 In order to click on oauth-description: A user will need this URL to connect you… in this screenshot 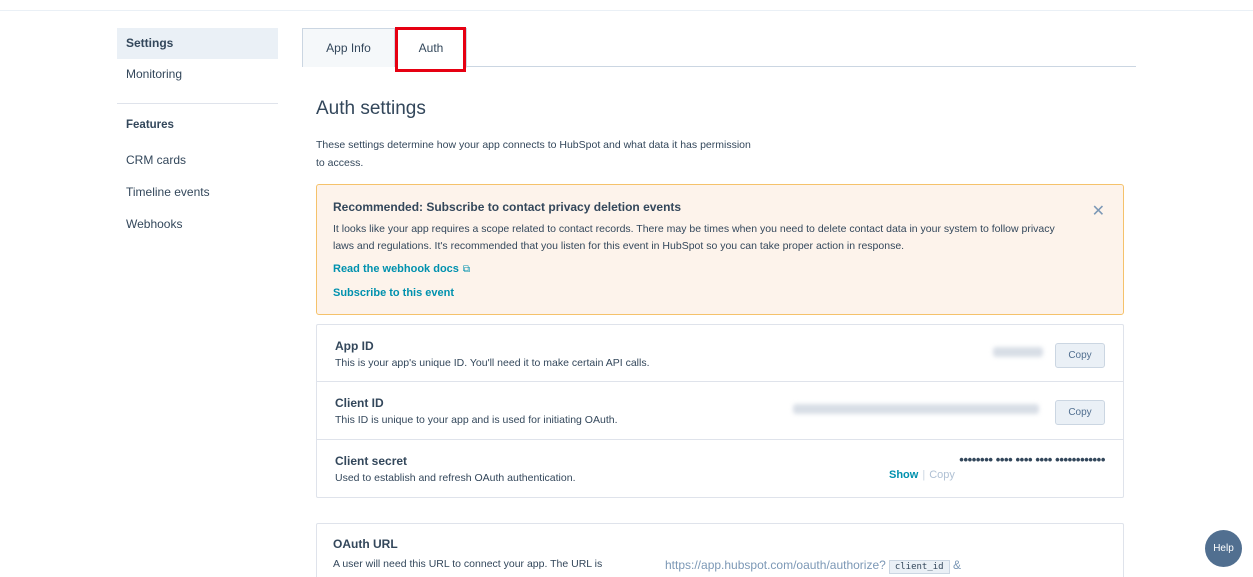, I will do `click(468, 564)`.